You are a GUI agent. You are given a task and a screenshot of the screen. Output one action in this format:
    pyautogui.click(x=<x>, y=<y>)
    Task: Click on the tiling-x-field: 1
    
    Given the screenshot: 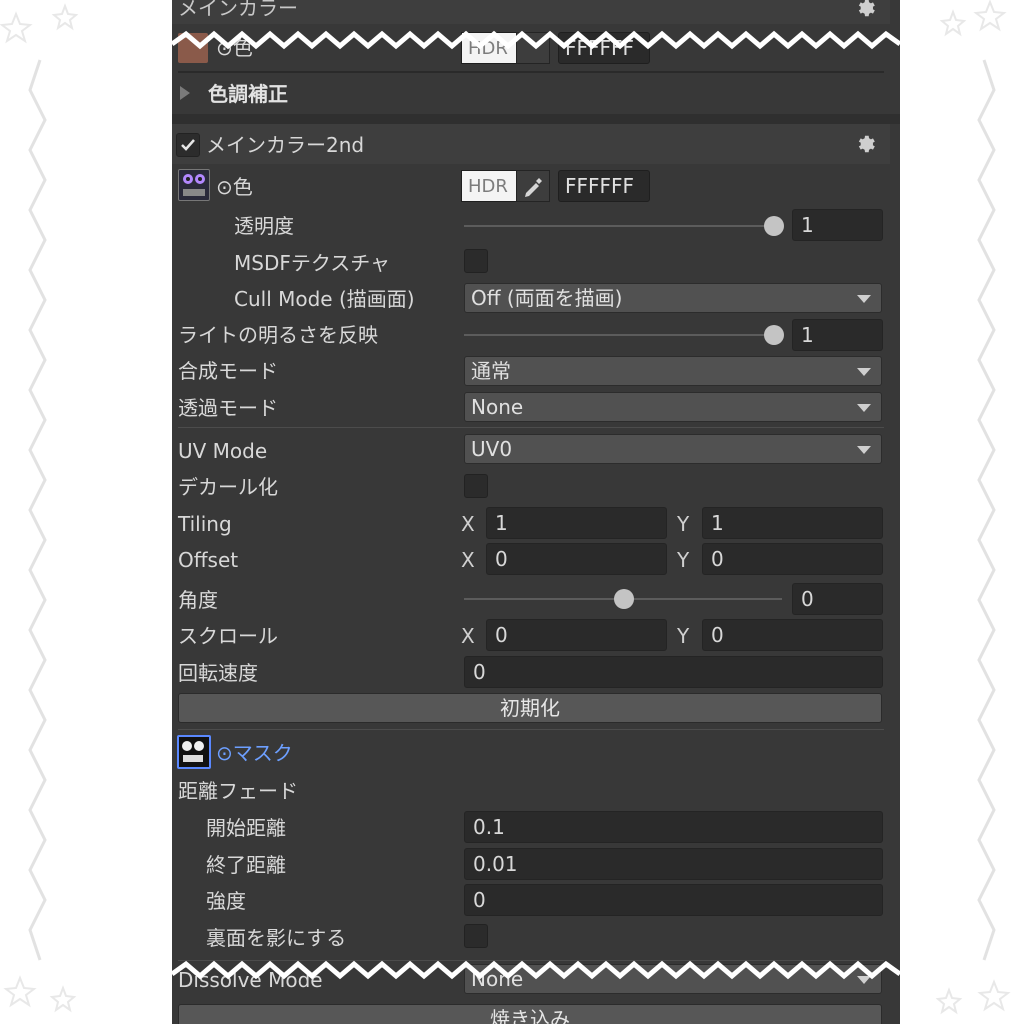 What is the action you would take?
    pyautogui.click(x=576, y=523)
    